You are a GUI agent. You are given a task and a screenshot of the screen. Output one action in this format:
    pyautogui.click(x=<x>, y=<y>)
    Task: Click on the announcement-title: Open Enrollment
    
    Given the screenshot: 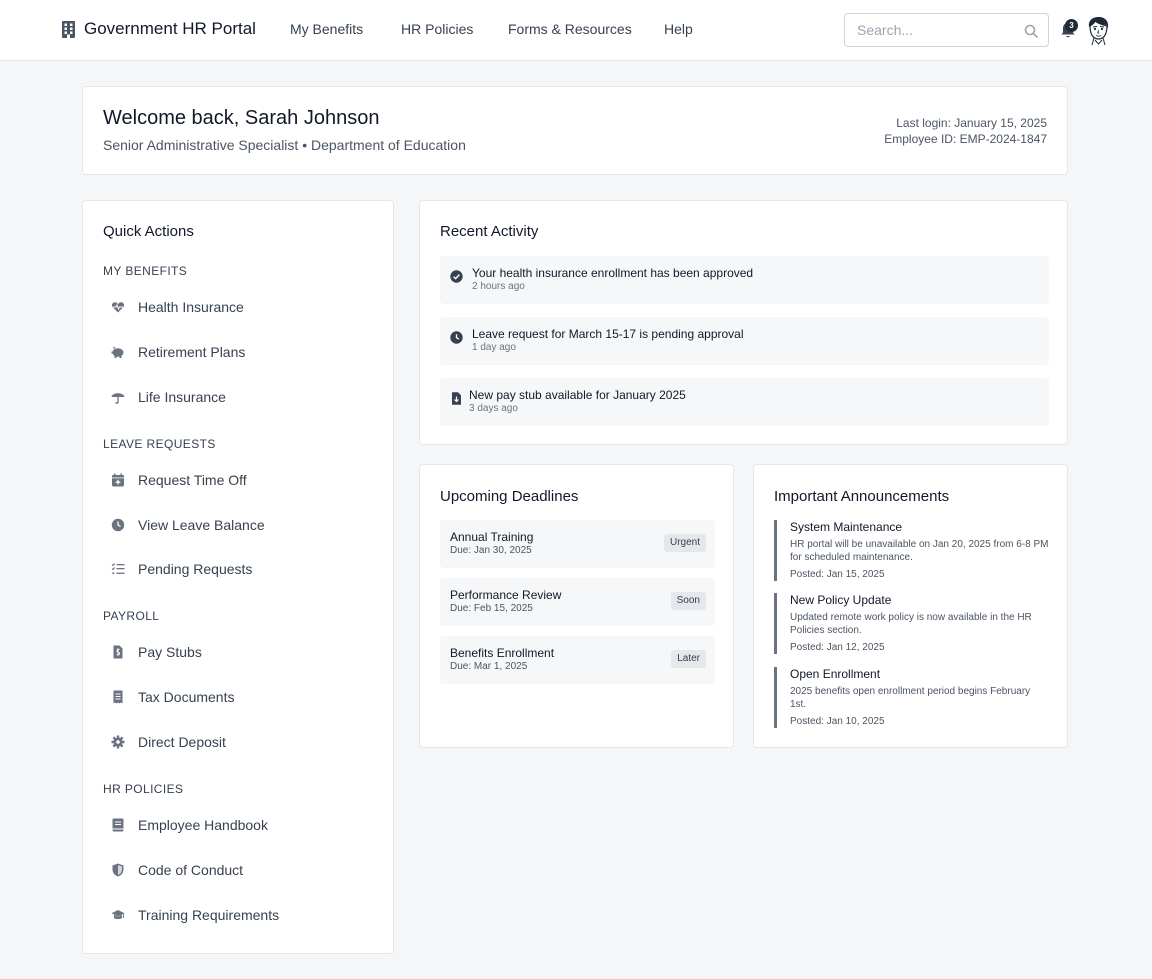 What is the action you would take?
    pyautogui.click(x=835, y=674)
    